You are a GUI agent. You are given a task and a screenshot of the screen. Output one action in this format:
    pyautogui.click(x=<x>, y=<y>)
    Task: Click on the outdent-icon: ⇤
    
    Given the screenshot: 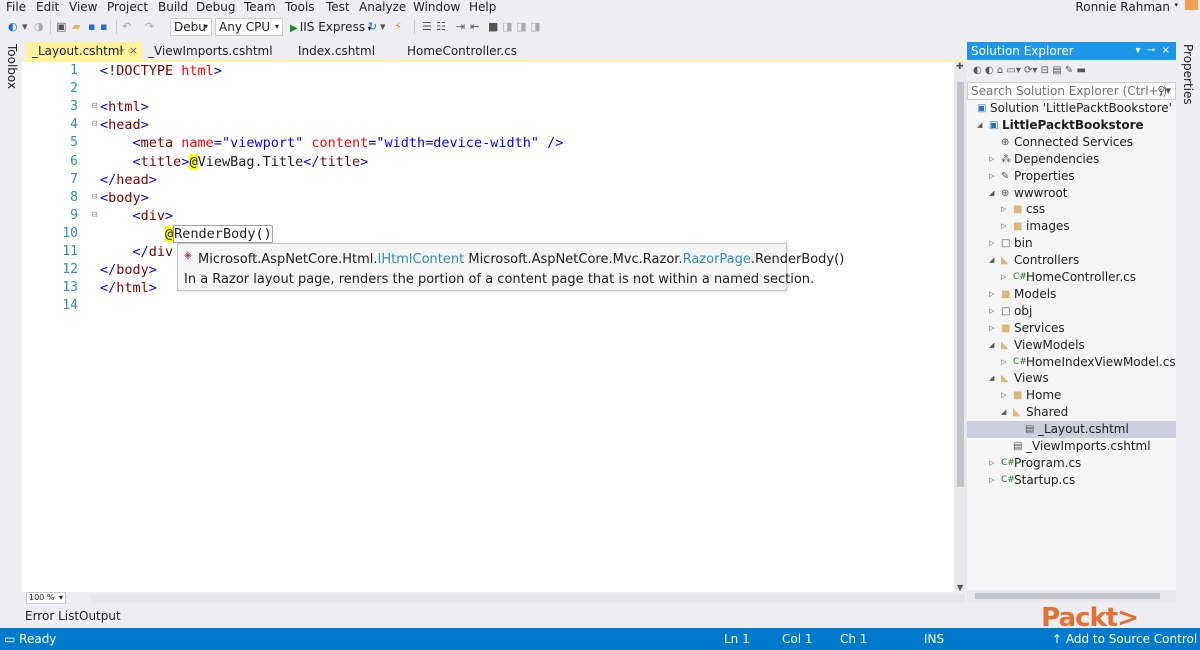 What is the action you would take?
    pyautogui.click(x=474, y=27)
    